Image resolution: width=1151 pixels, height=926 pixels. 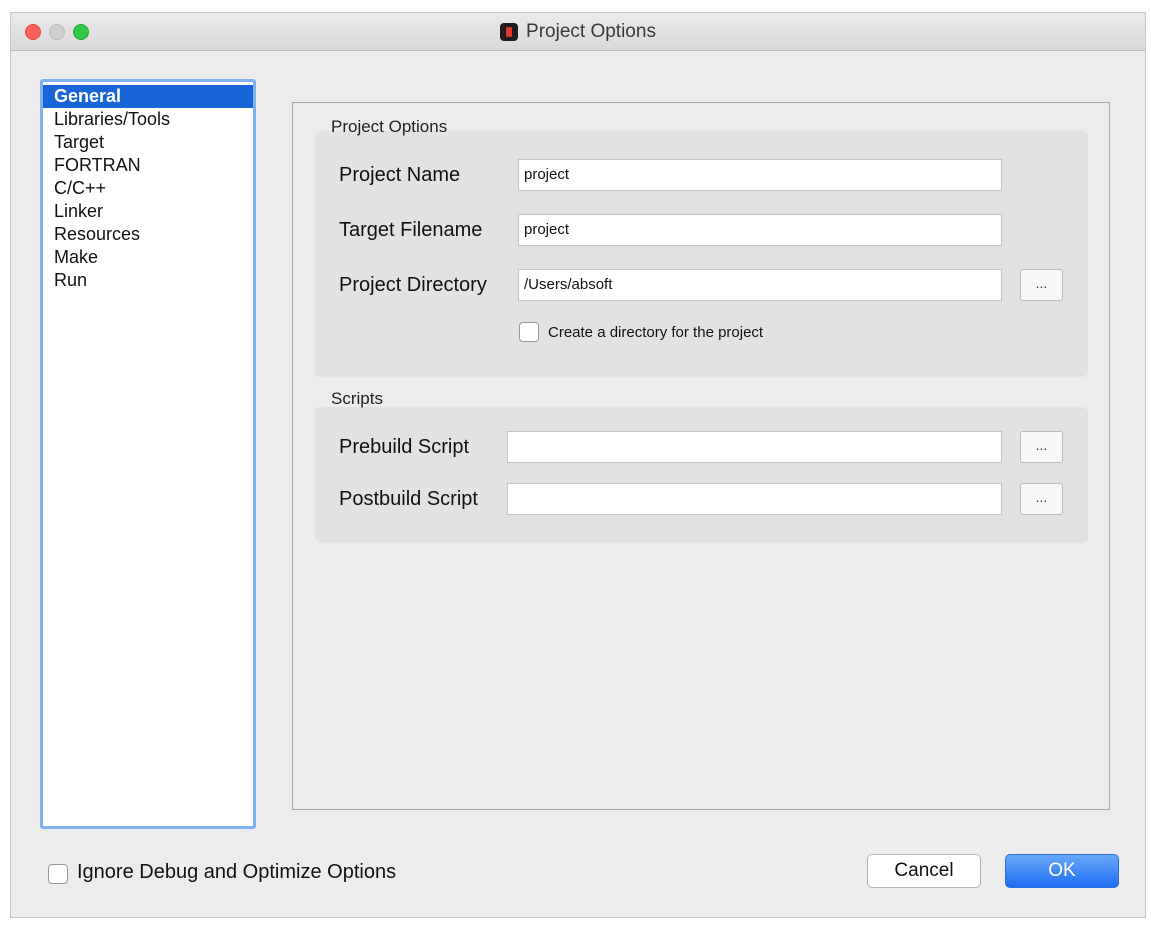 I want to click on create-directory-label: Create a directory for the project, so click(x=656, y=332).